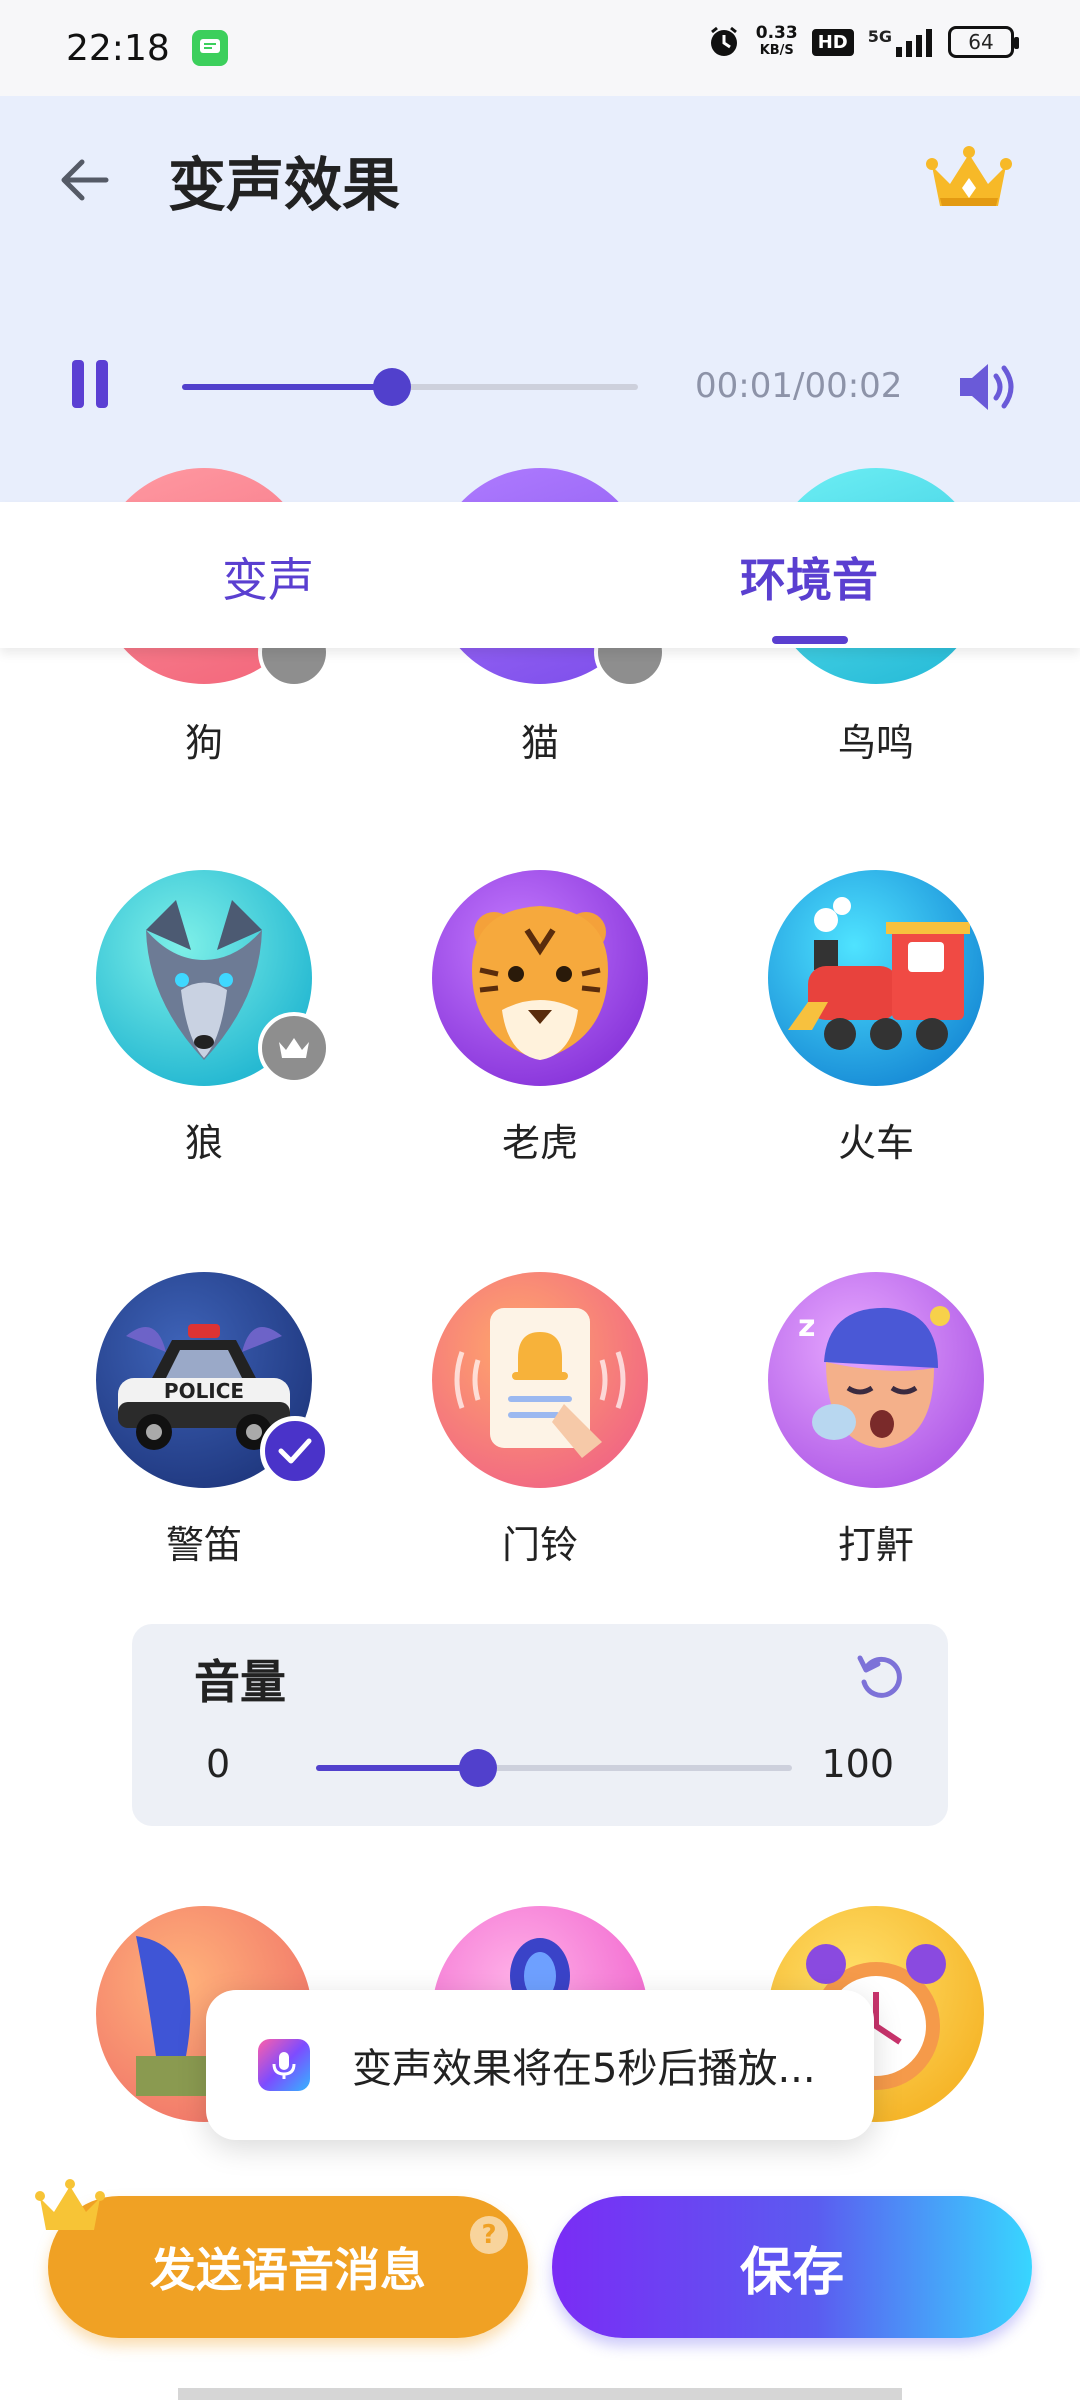 The height and width of the screenshot is (2400, 1080). I want to click on message-app-icon, so click(209, 48).